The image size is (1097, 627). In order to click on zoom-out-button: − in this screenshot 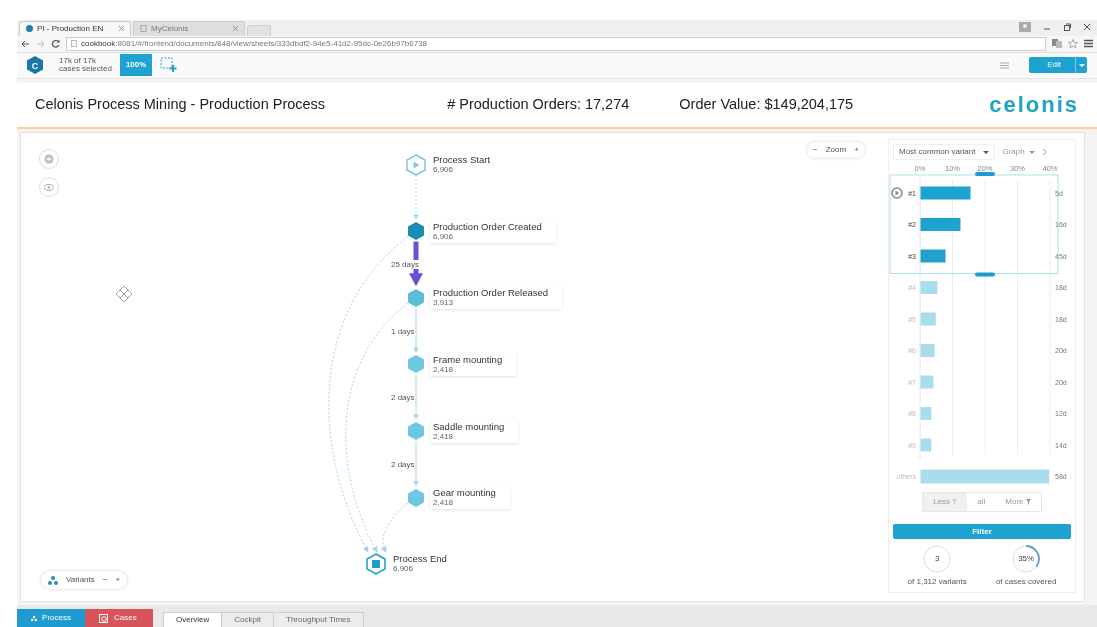, I will do `click(815, 150)`.